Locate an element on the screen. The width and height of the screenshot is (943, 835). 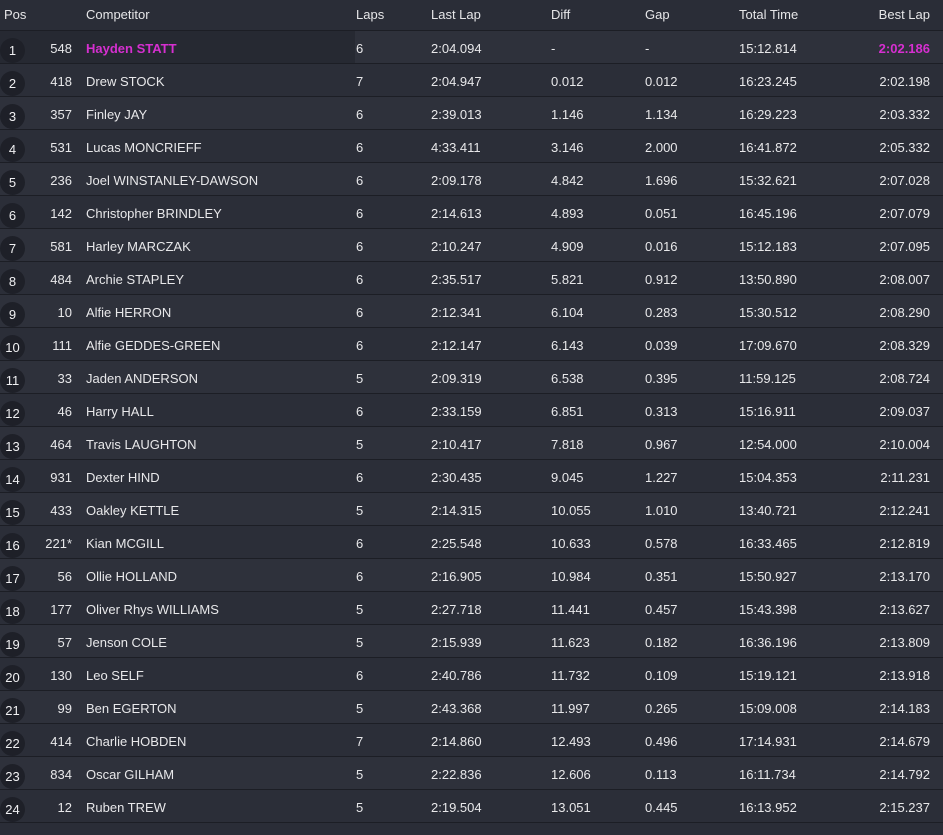
competitor-name: Oakley KETTLE is located at coordinates (132, 509).